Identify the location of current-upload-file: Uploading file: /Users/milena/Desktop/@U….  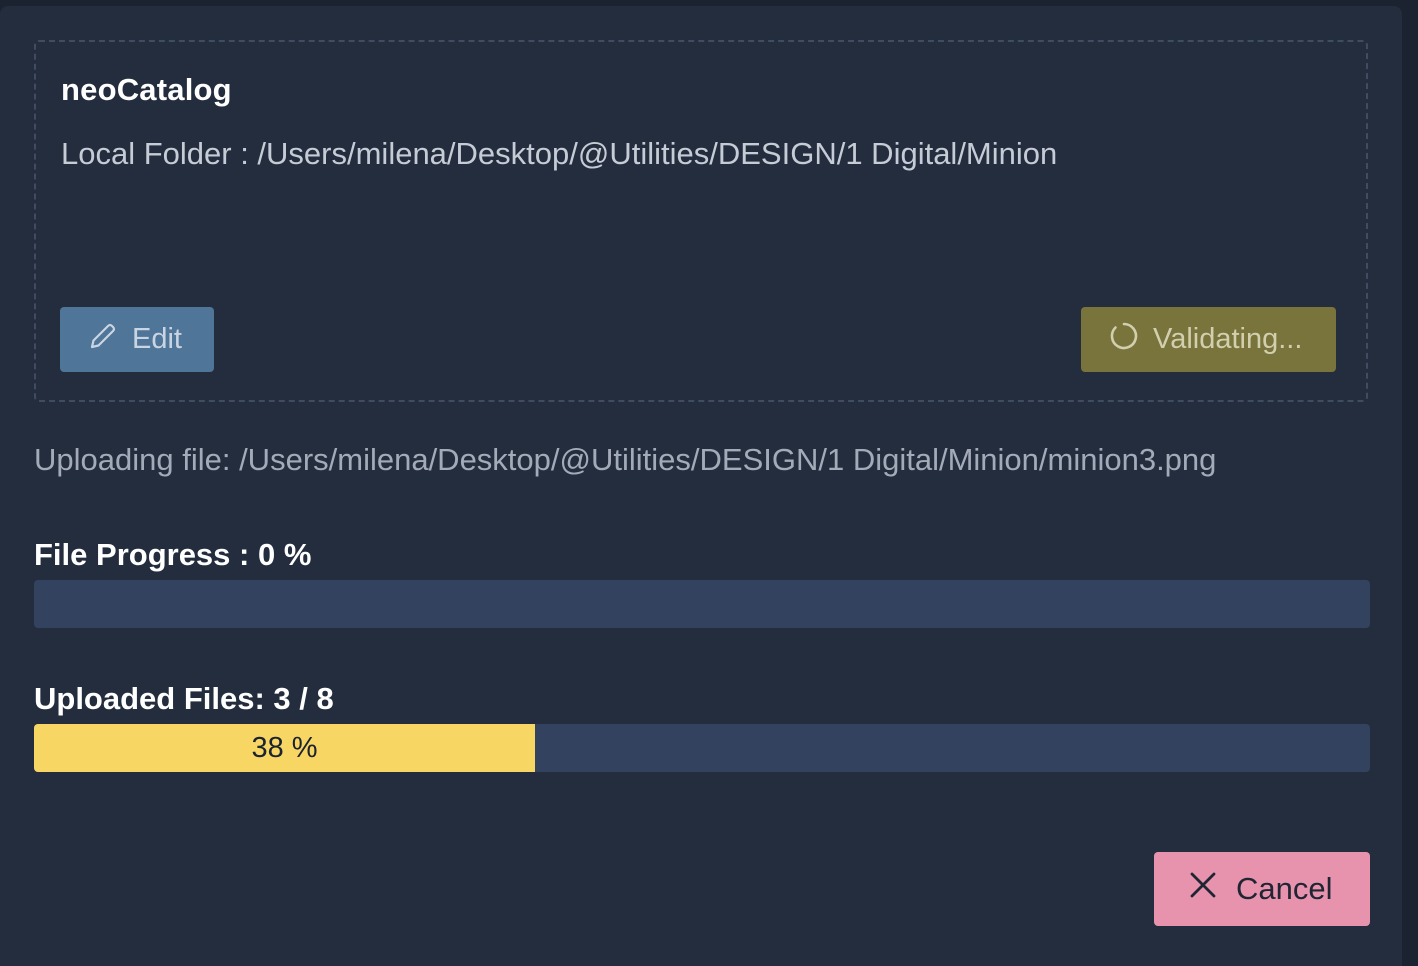
(625, 459).